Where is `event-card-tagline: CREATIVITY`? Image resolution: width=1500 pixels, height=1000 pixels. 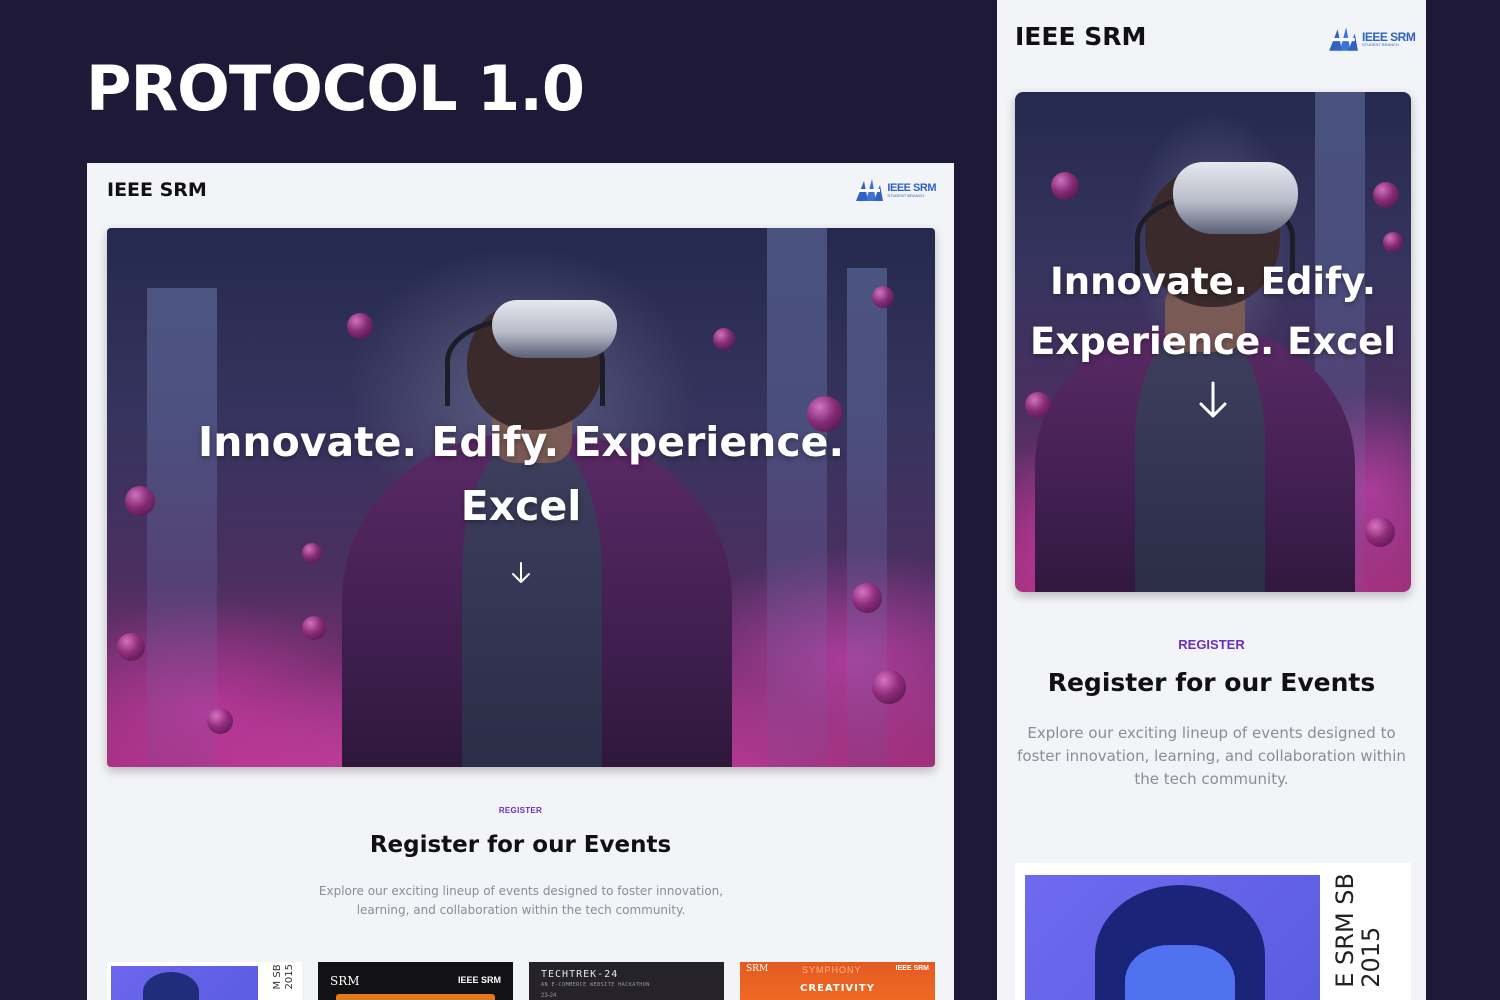 event-card-tagline: CREATIVITY is located at coordinates (837, 988).